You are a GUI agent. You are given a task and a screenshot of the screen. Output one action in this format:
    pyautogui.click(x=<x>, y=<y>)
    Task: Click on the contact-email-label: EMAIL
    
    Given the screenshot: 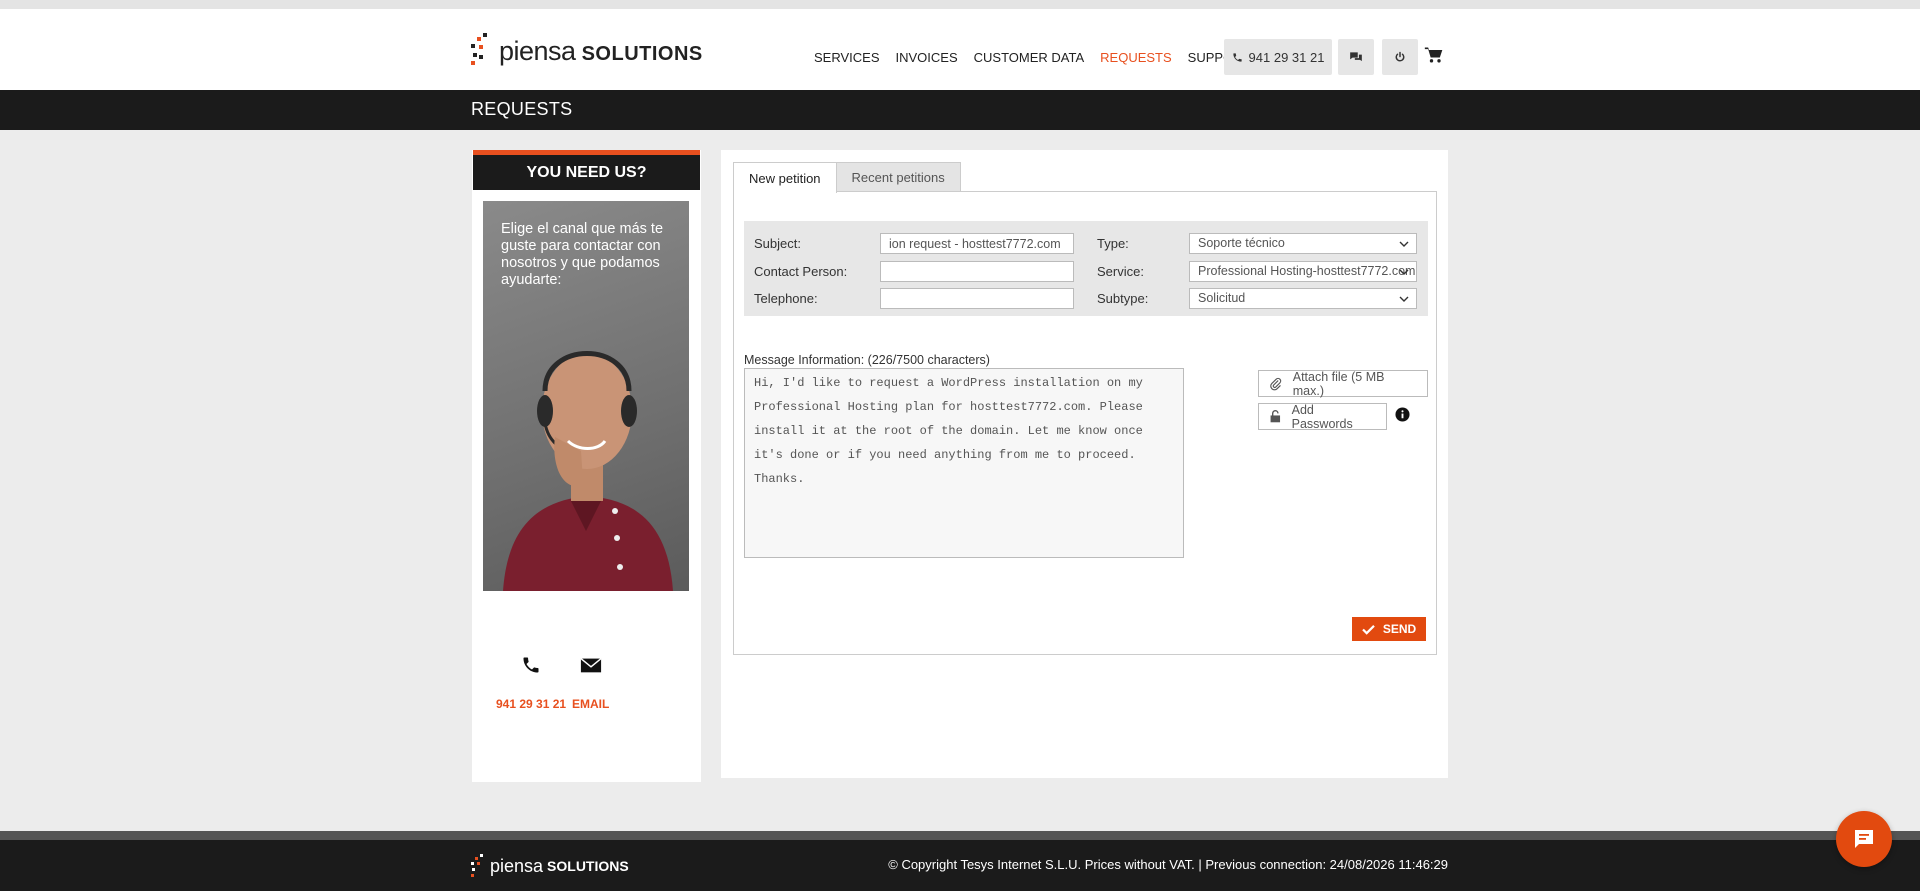 What is the action you would take?
    pyautogui.click(x=591, y=704)
    